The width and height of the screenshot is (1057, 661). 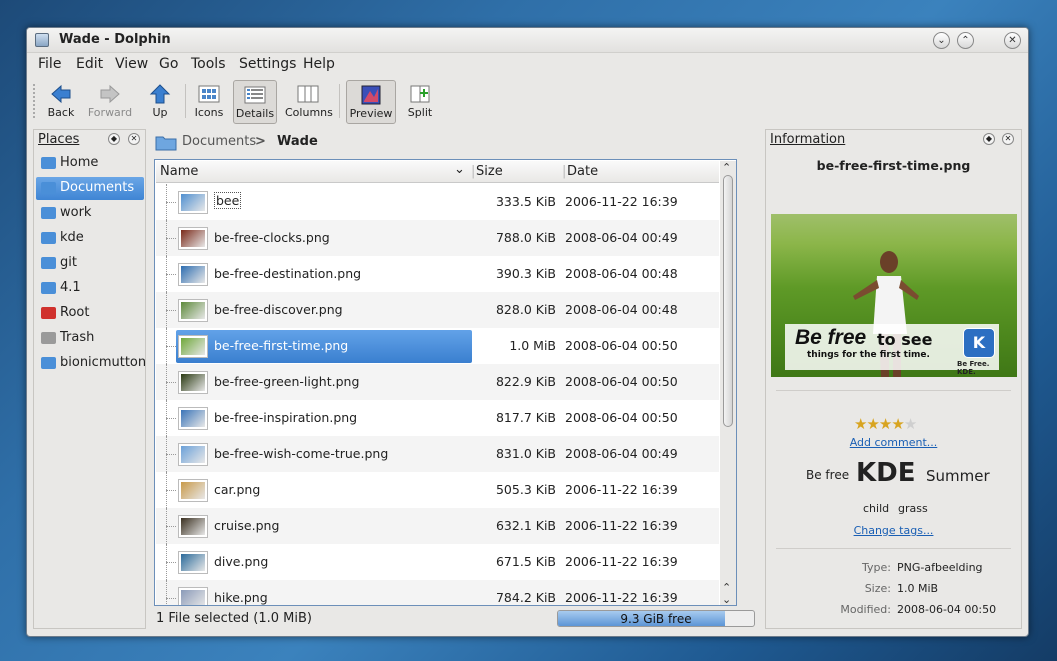 I want to click on sort-chevron-icon: ⌄, so click(x=459, y=169).